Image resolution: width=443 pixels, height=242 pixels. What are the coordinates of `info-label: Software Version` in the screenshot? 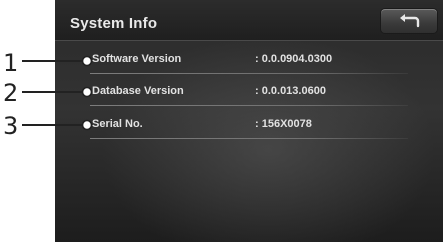 It's located at (137, 59).